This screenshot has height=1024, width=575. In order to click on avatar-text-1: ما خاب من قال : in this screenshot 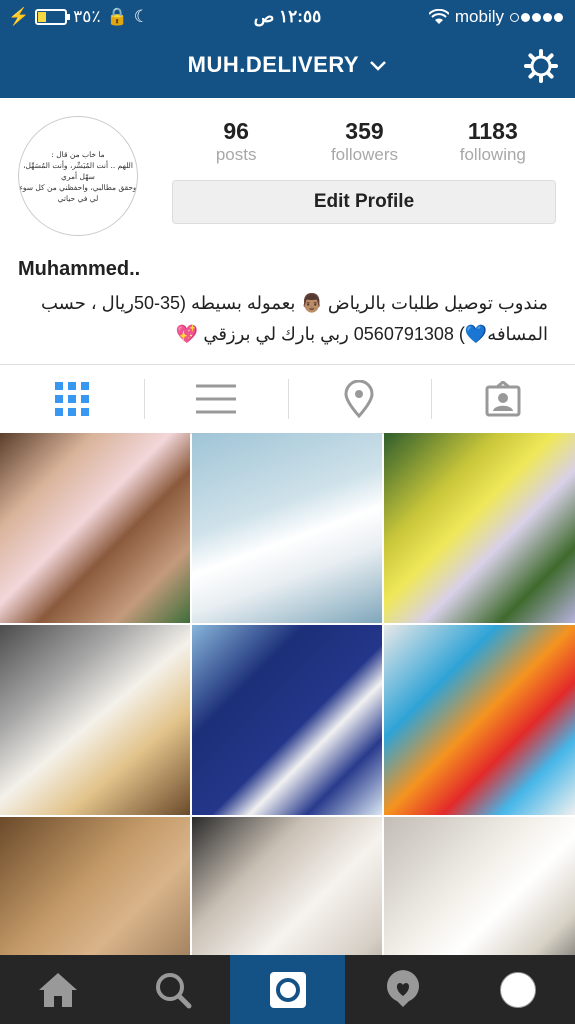, I will do `click(78, 154)`.